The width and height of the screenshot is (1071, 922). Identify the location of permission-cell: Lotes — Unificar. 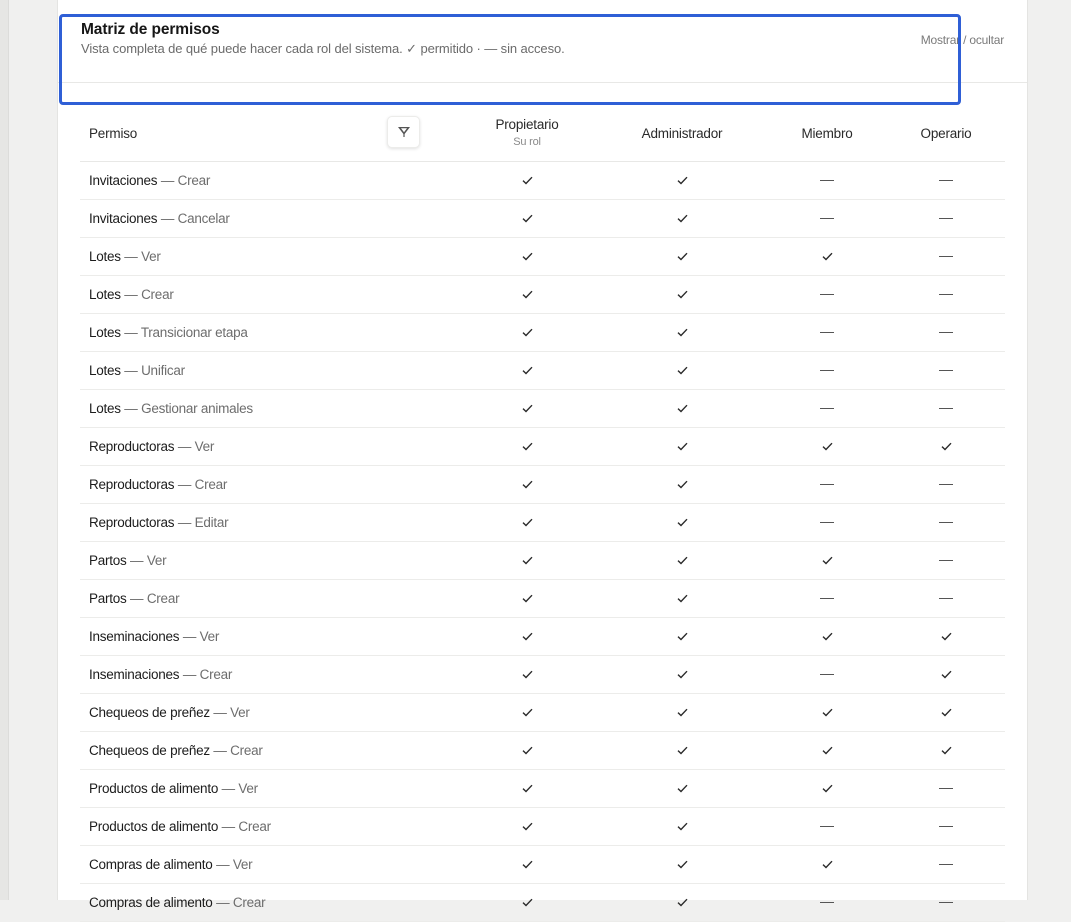
(137, 370).